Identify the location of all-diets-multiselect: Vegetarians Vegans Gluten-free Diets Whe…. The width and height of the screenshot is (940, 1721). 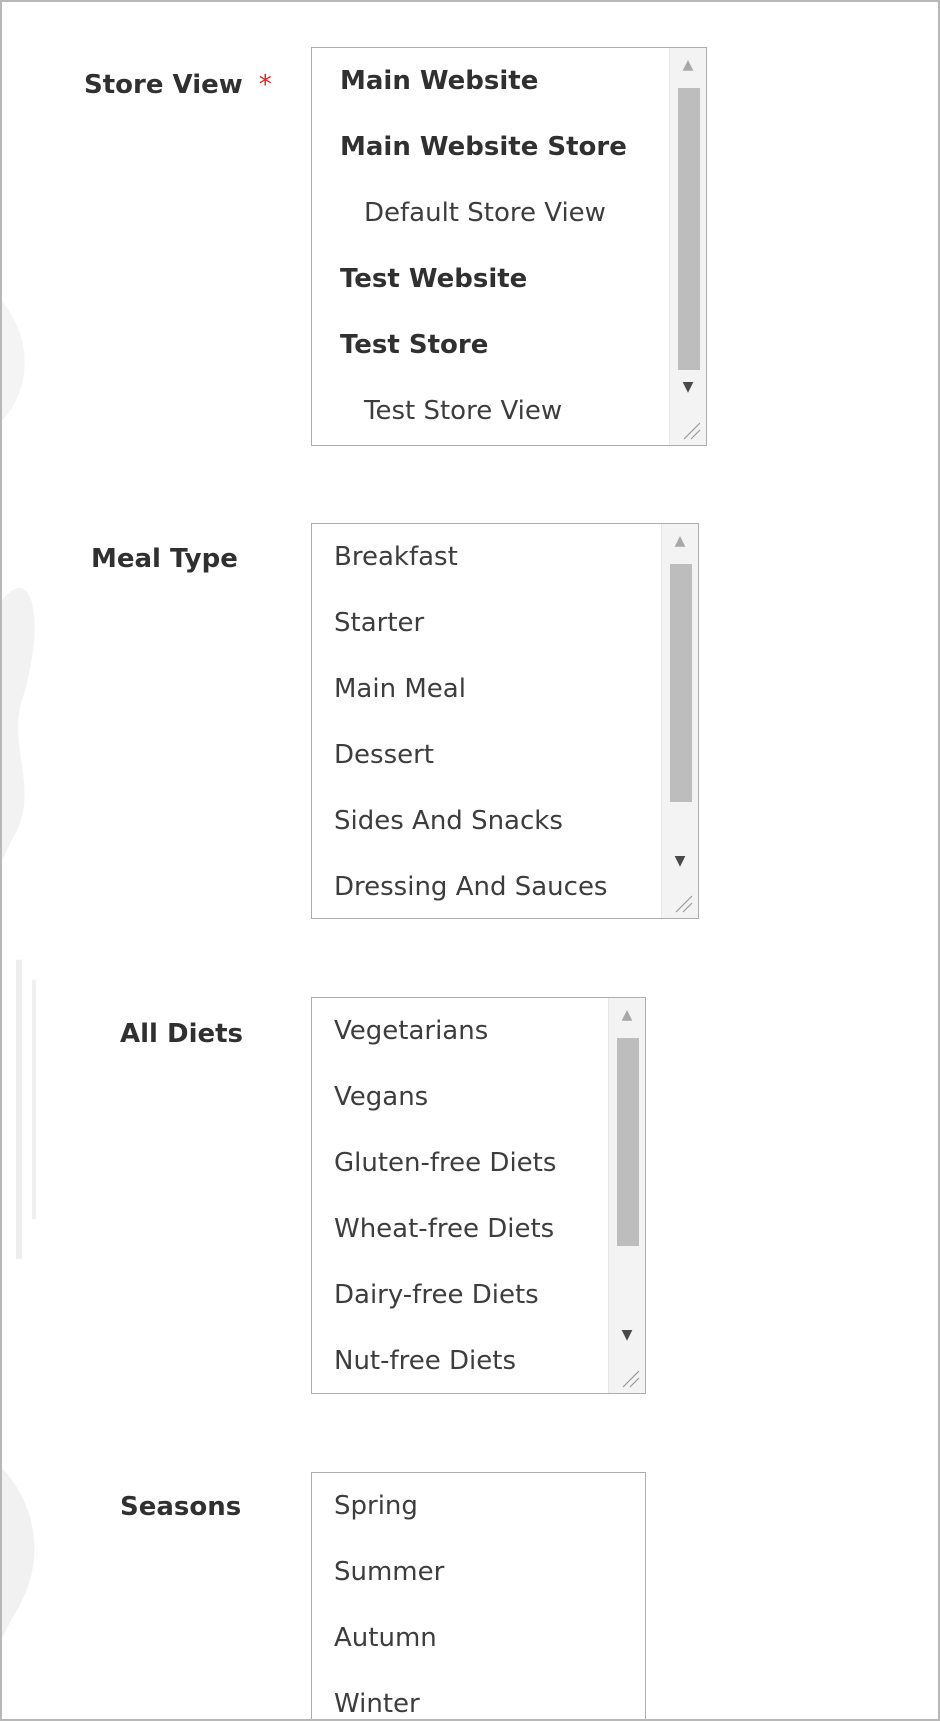
(478, 1195).